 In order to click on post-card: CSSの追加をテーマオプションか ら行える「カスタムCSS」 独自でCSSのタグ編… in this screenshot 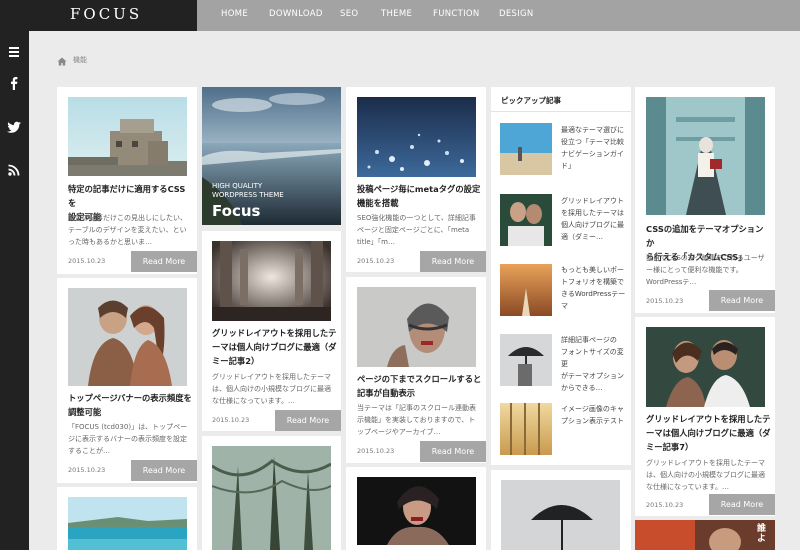, I will do `click(705, 200)`.